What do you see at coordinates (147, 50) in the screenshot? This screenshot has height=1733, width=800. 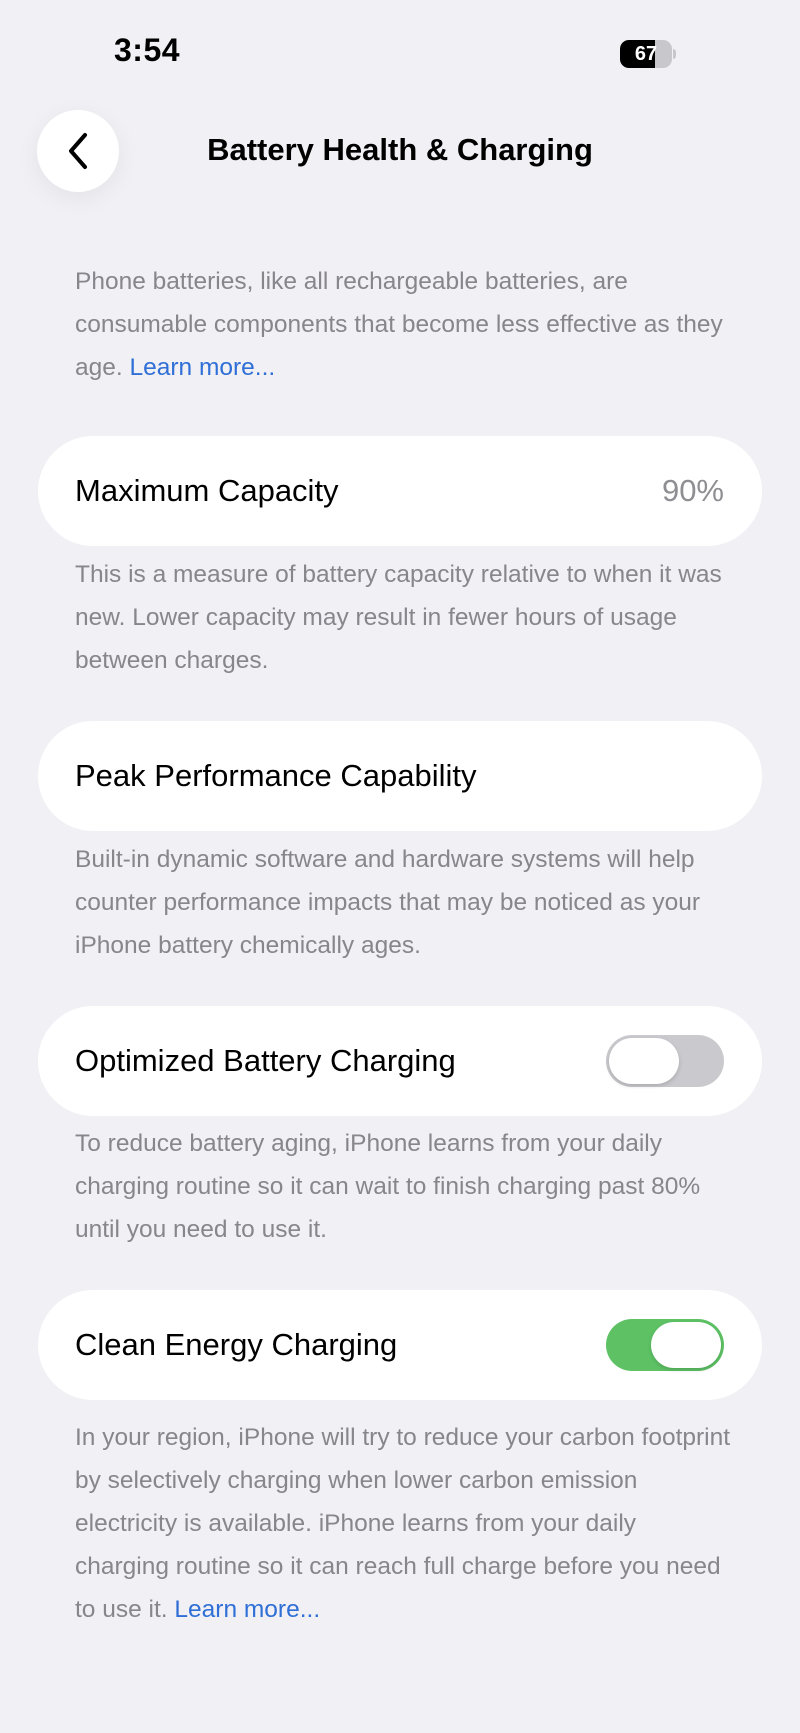 I see `status-time: 3:54` at bounding box center [147, 50].